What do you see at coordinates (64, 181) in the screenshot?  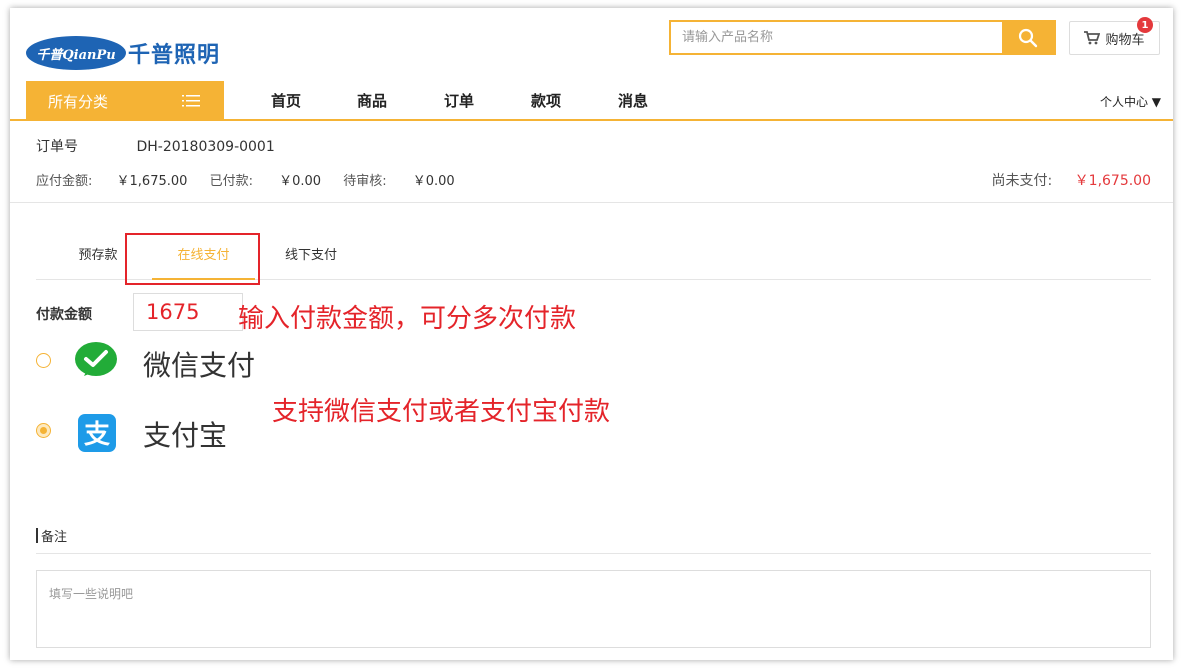 I see `payable-label: 应付金额:` at bounding box center [64, 181].